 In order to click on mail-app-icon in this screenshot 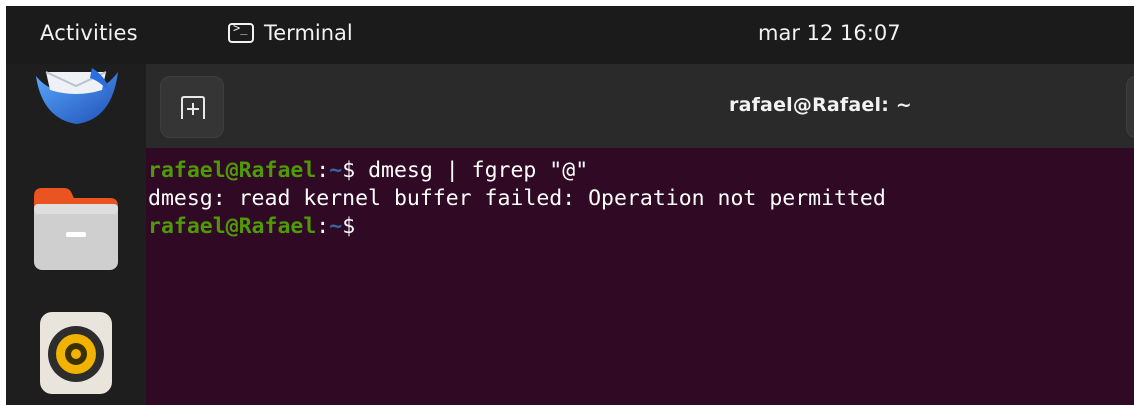, I will do `click(76, 98)`.